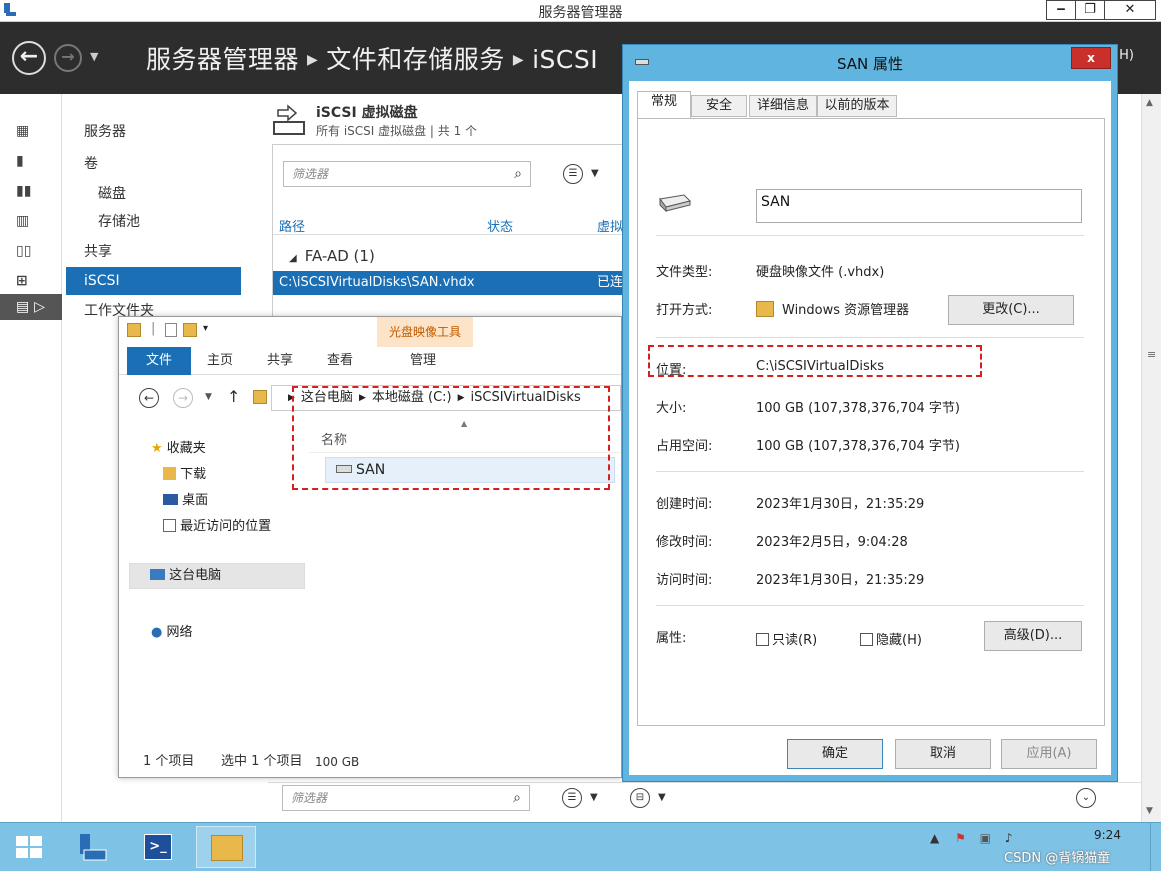  Describe the element at coordinates (423, 361) in the screenshot. I see `tab-manage: 管理` at that location.